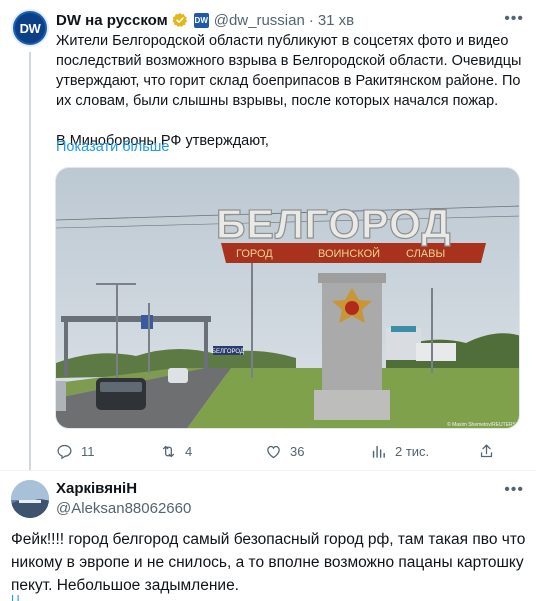 The image size is (536, 601). What do you see at coordinates (259, 20) in the screenshot?
I see `author-handle: @dw_russian` at bounding box center [259, 20].